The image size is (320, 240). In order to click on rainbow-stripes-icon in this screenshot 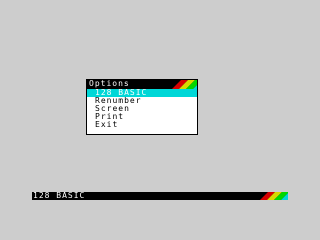, I will do `click(173, 84)`.